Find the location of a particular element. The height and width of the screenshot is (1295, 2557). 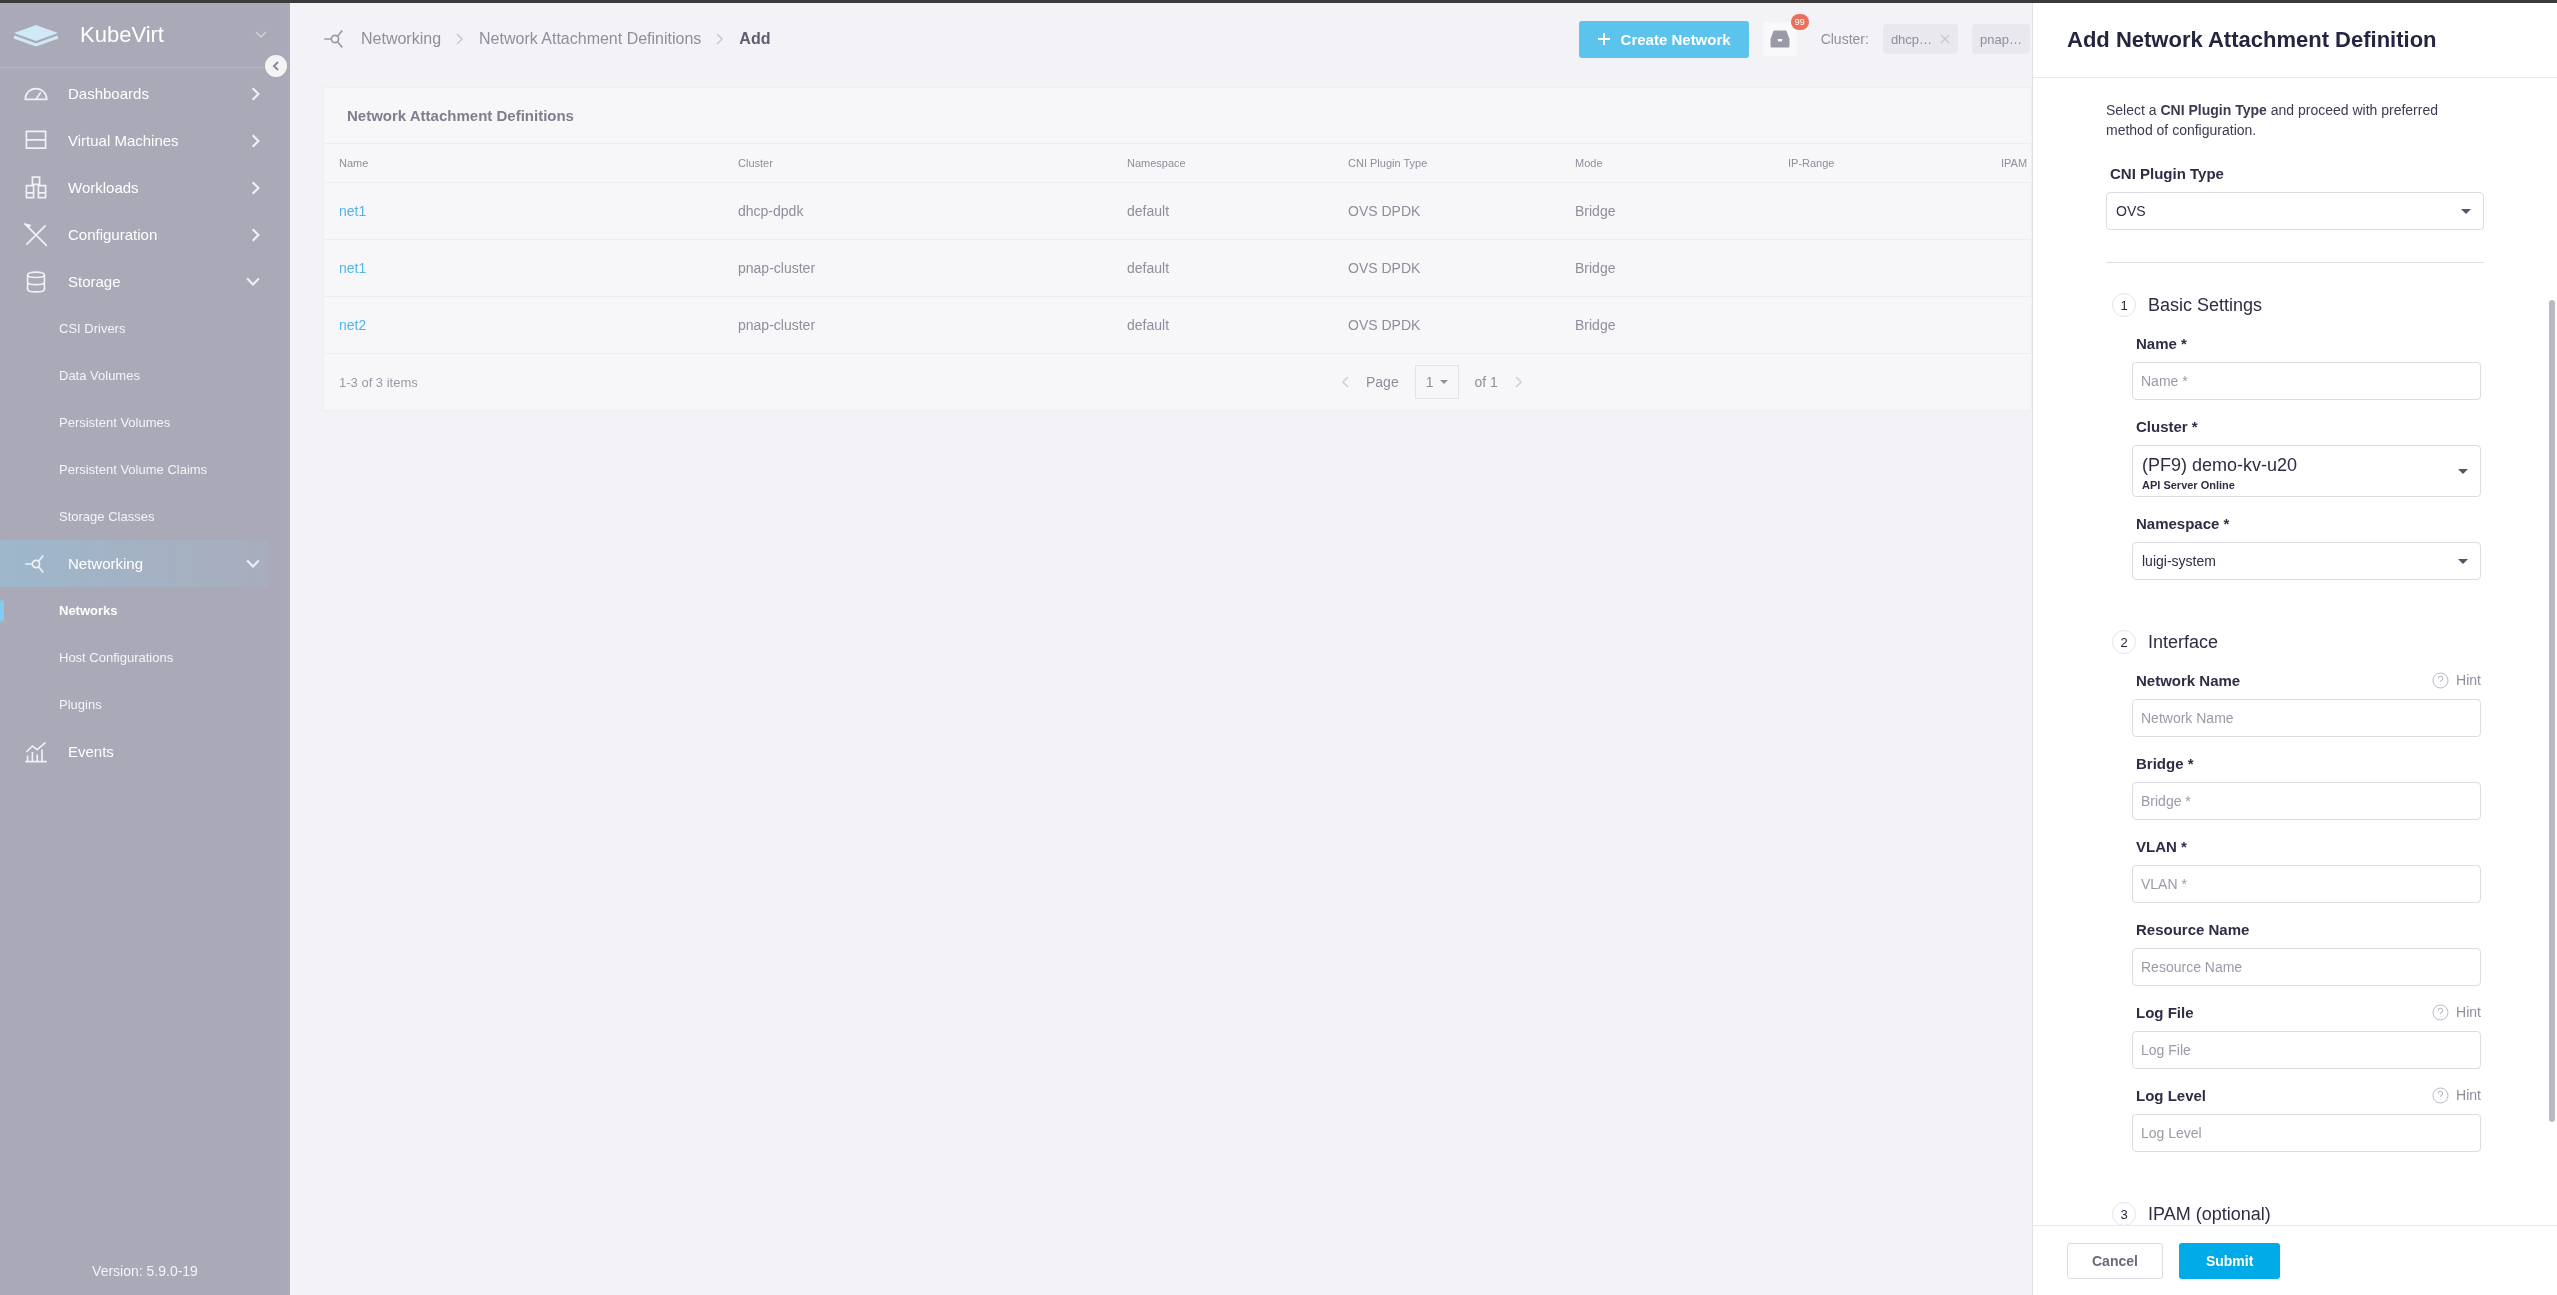

text-input-field: Name * is located at coordinates (2306, 381).